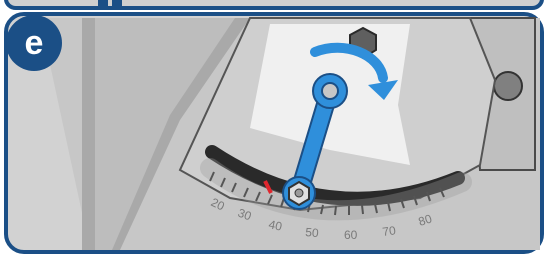  I want to click on scale-label-70: 70, so click(388, 231).